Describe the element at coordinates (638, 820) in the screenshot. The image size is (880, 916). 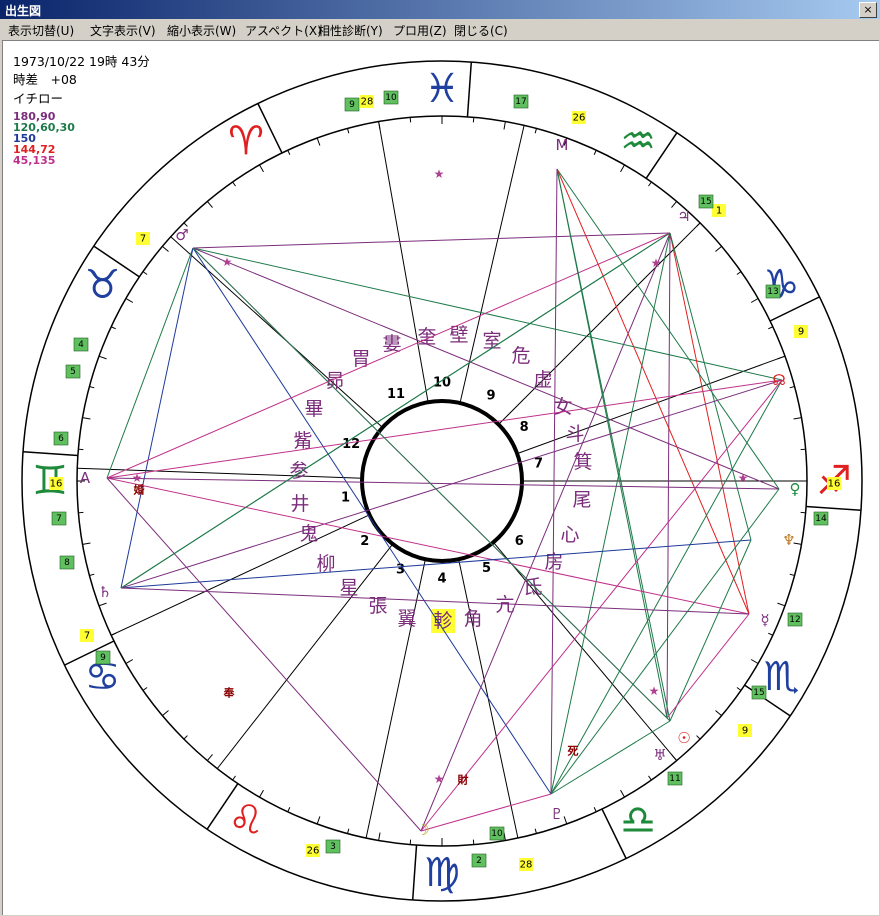
I see `libra-icon: ♎` at that location.